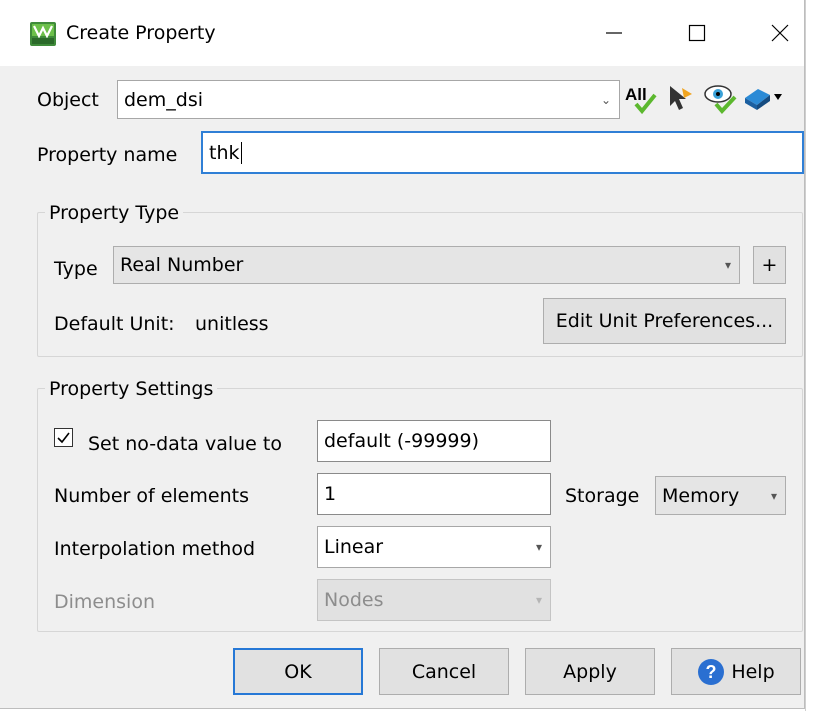 The image size is (815, 711). I want to click on maximize-icon, so click(697, 33).